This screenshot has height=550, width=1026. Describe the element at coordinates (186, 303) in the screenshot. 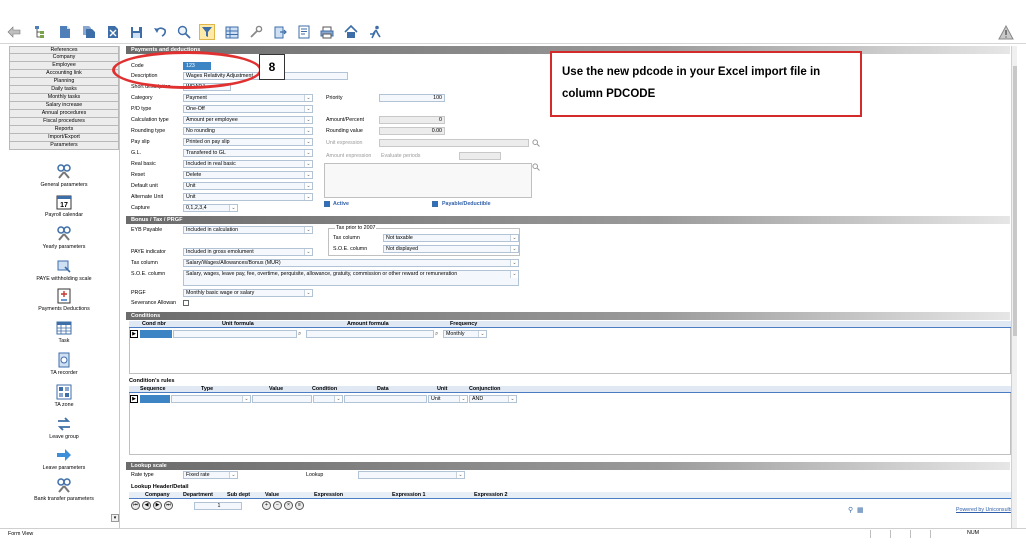

I see `severance-checkbox` at that location.